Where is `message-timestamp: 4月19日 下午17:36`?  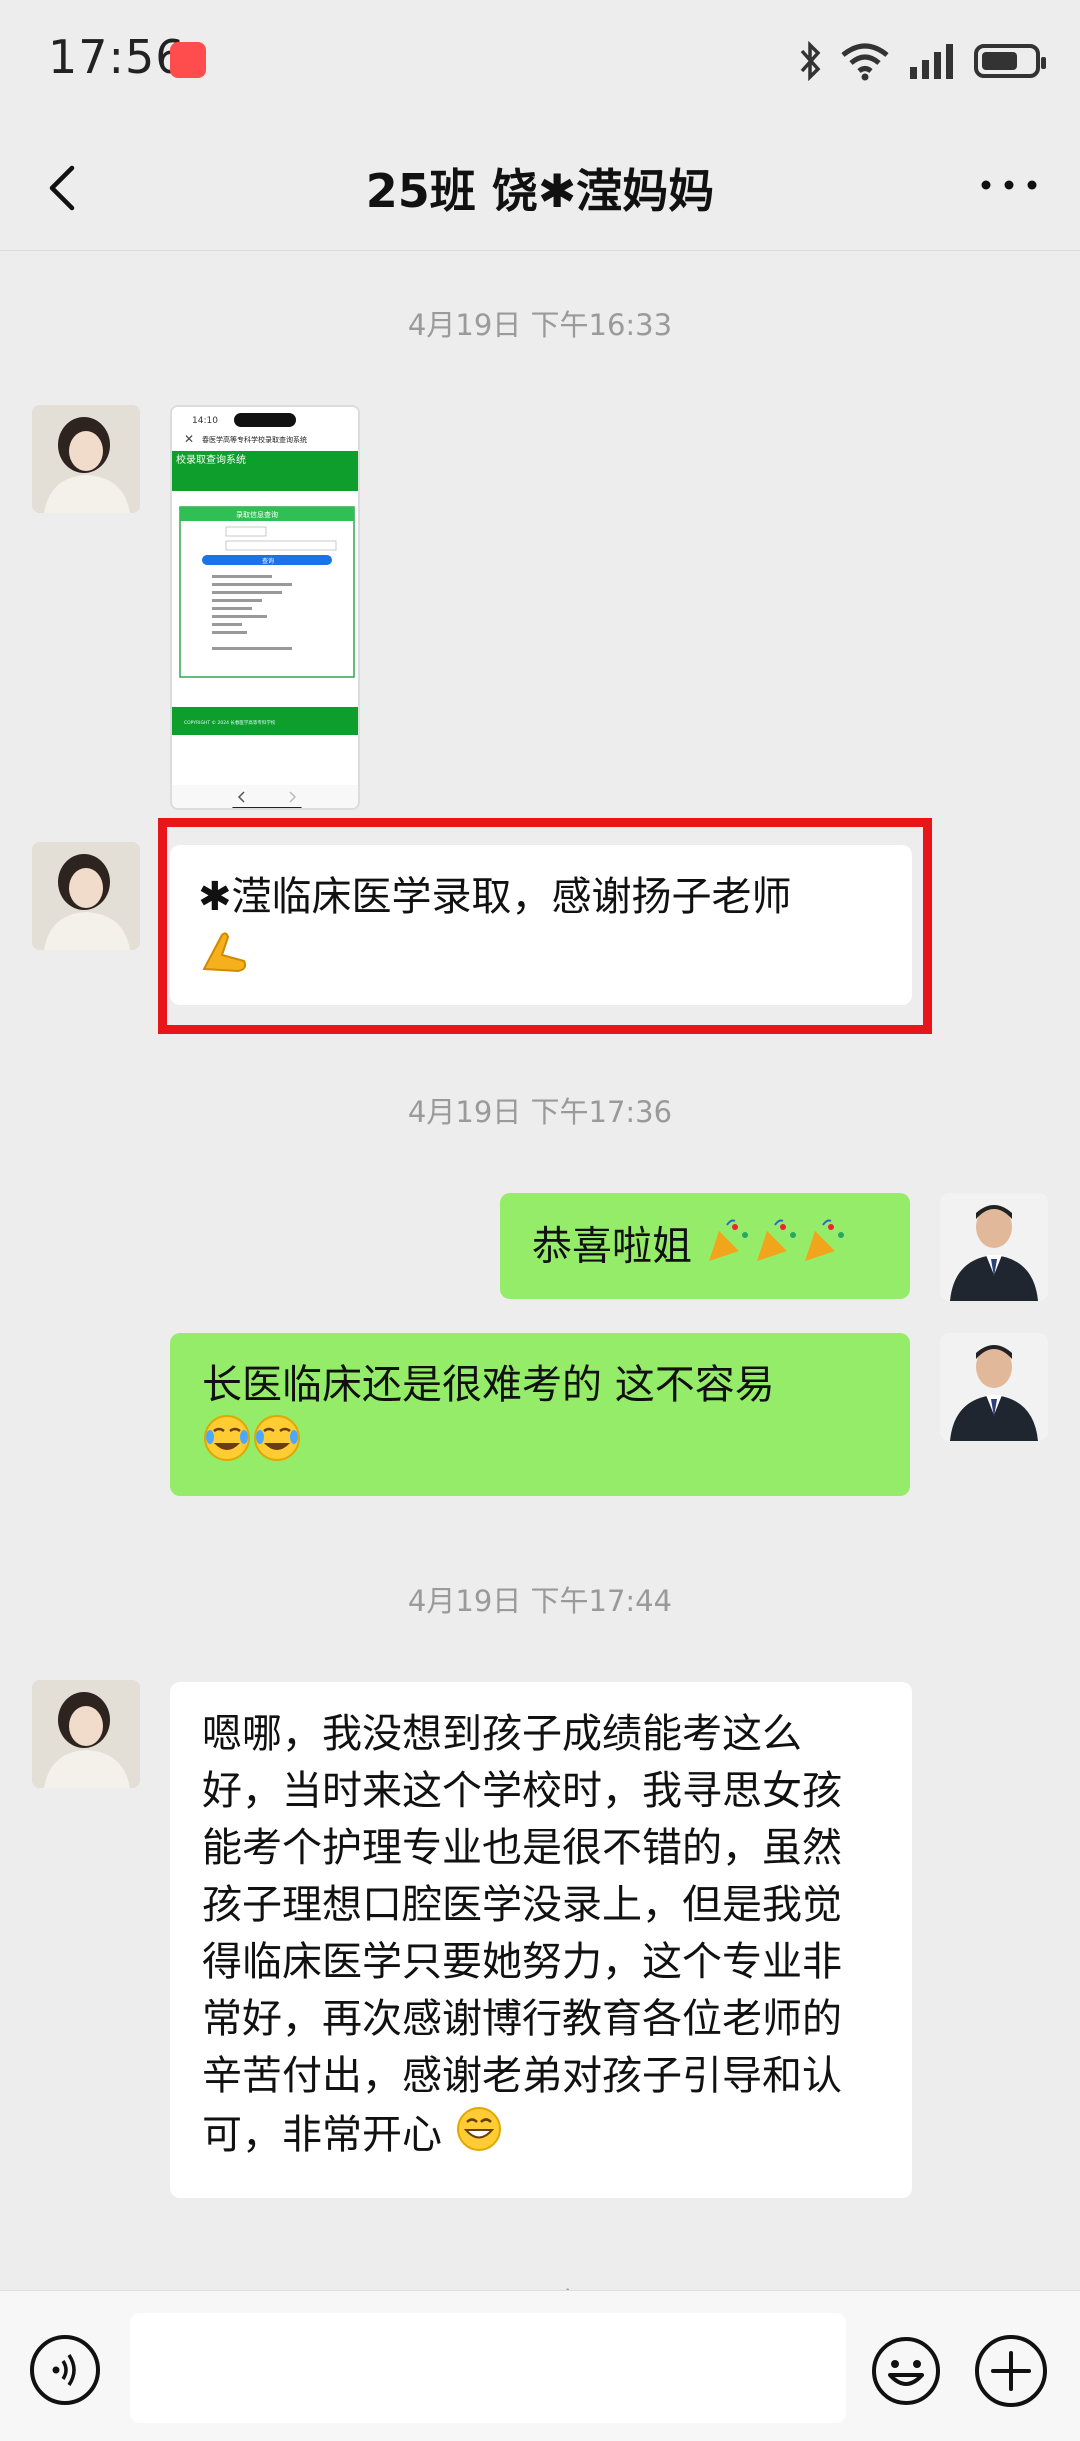 message-timestamp: 4月19日 下午17:36 is located at coordinates (540, 1112).